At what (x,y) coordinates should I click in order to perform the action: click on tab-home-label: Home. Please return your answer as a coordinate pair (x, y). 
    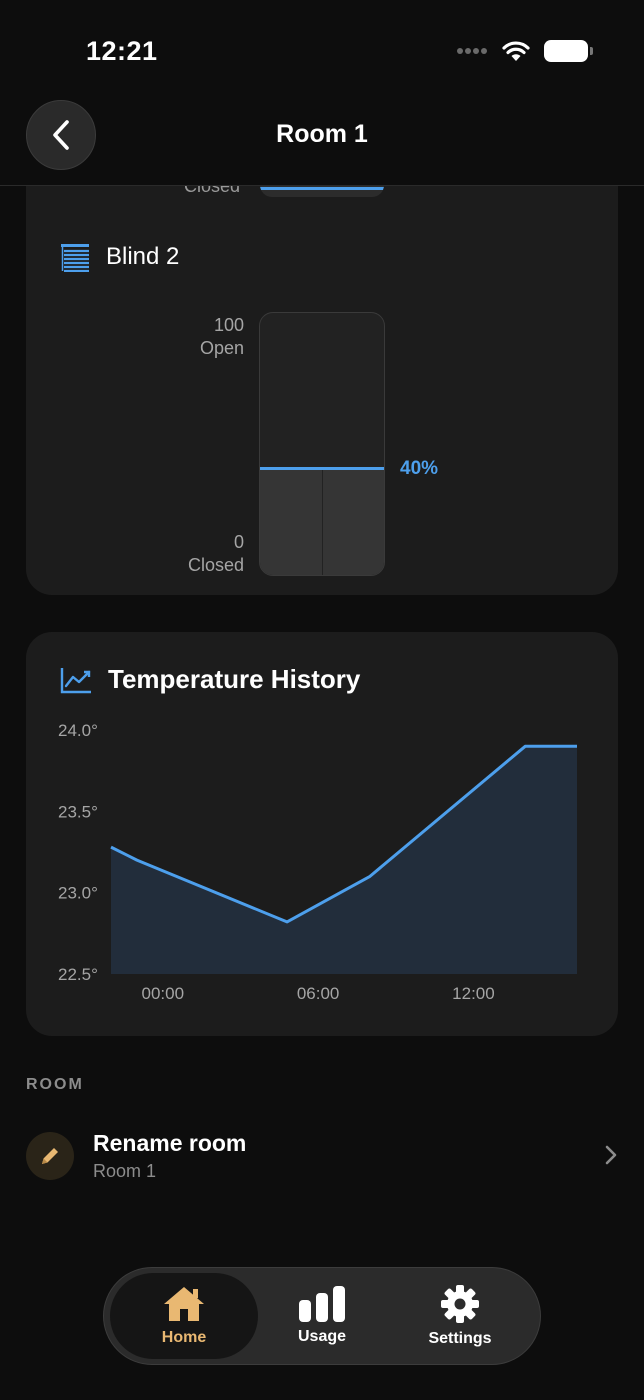
    Looking at the image, I should click on (184, 1337).